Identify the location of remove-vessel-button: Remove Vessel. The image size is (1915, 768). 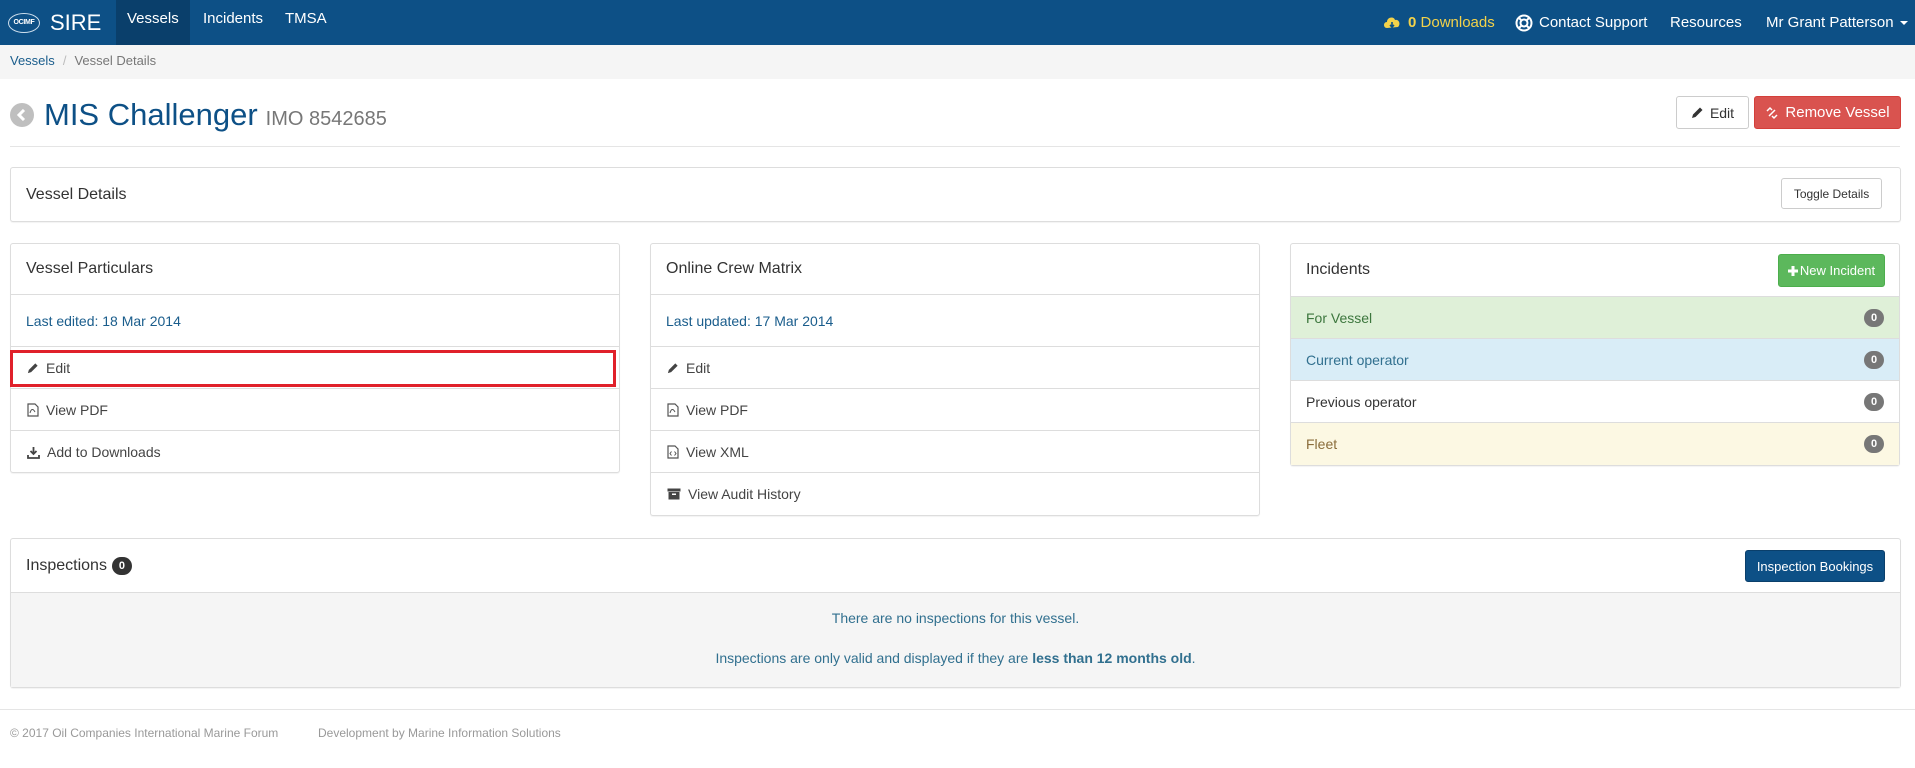
(1827, 112).